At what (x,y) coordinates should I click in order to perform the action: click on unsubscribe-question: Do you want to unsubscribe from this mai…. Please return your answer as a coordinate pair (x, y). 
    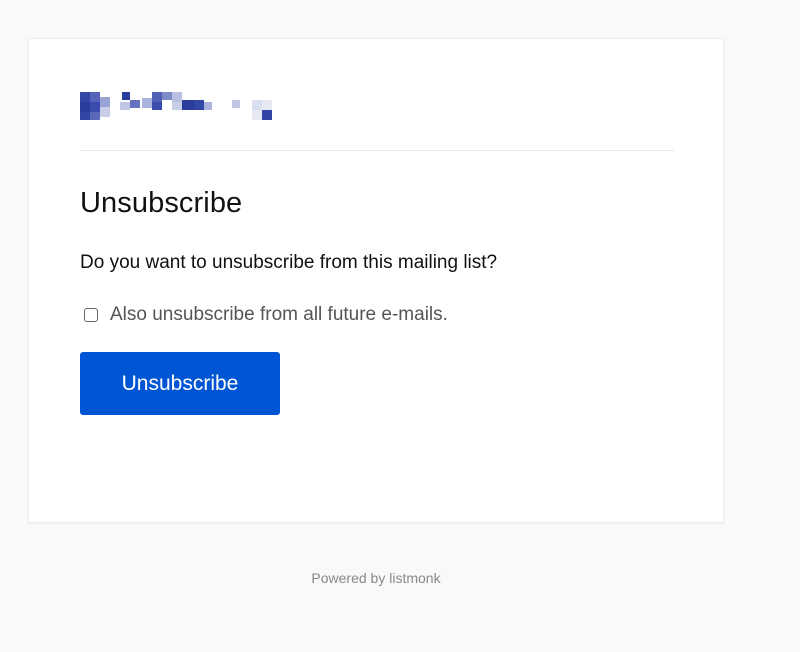
    Looking at the image, I should click on (289, 262).